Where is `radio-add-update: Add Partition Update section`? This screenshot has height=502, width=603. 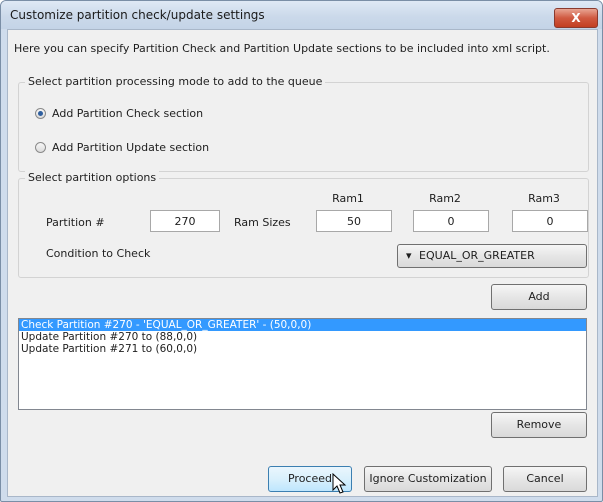 radio-add-update: Add Partition Update section is located at coordinates (122, 147).